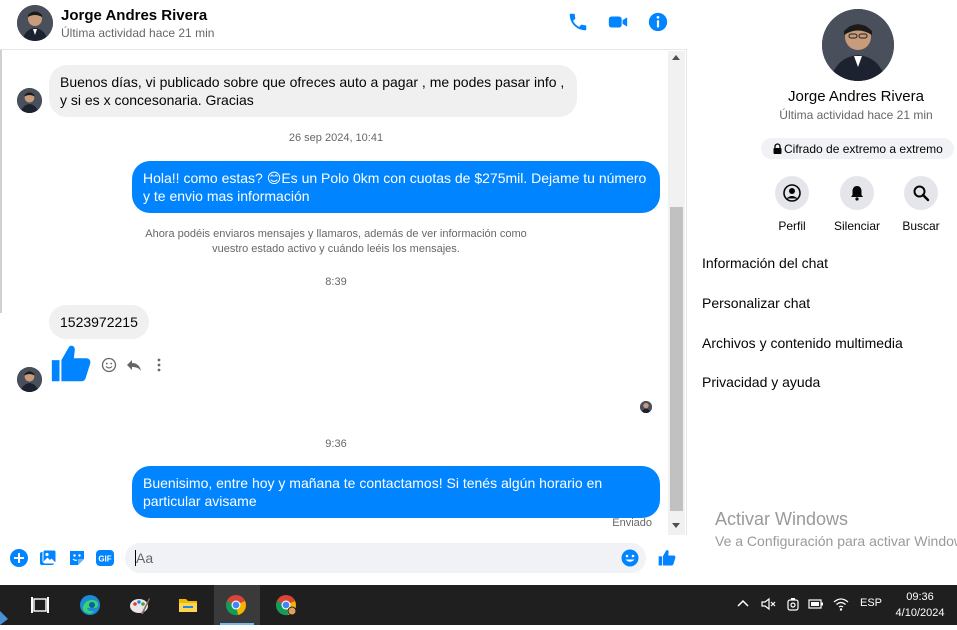 The height and width of the screenshot is (630, 957). What do you see at coordinates (39, 605) in the screenshot?
I see `task-view-icon` at bounding box center [39, 605].